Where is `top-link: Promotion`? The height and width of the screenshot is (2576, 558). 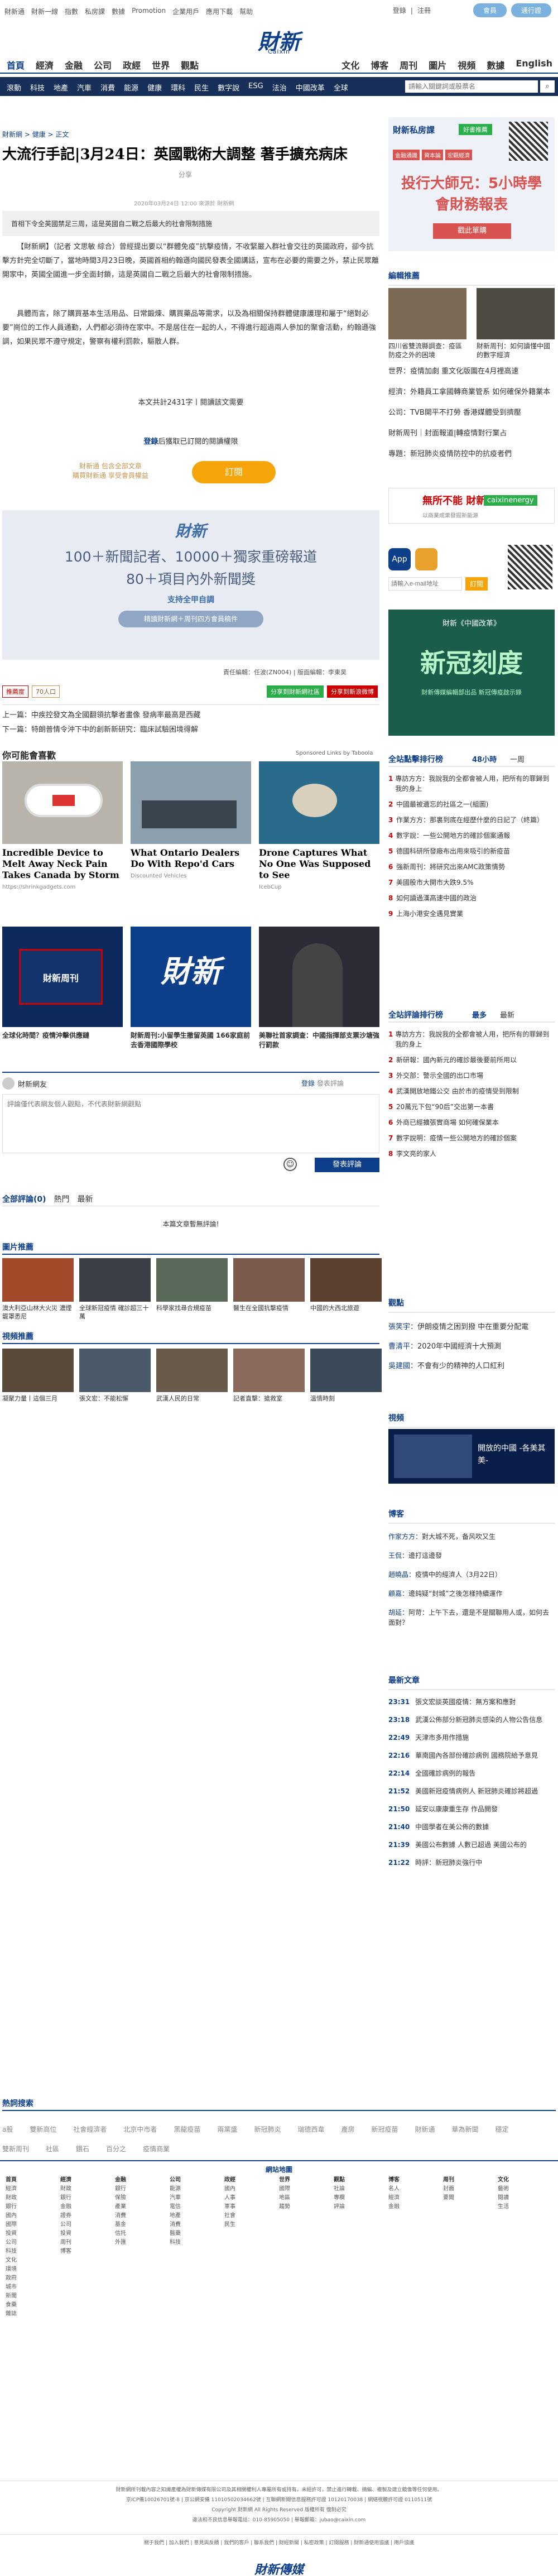
top-link: Promotion is located at coordinates (149, 11).